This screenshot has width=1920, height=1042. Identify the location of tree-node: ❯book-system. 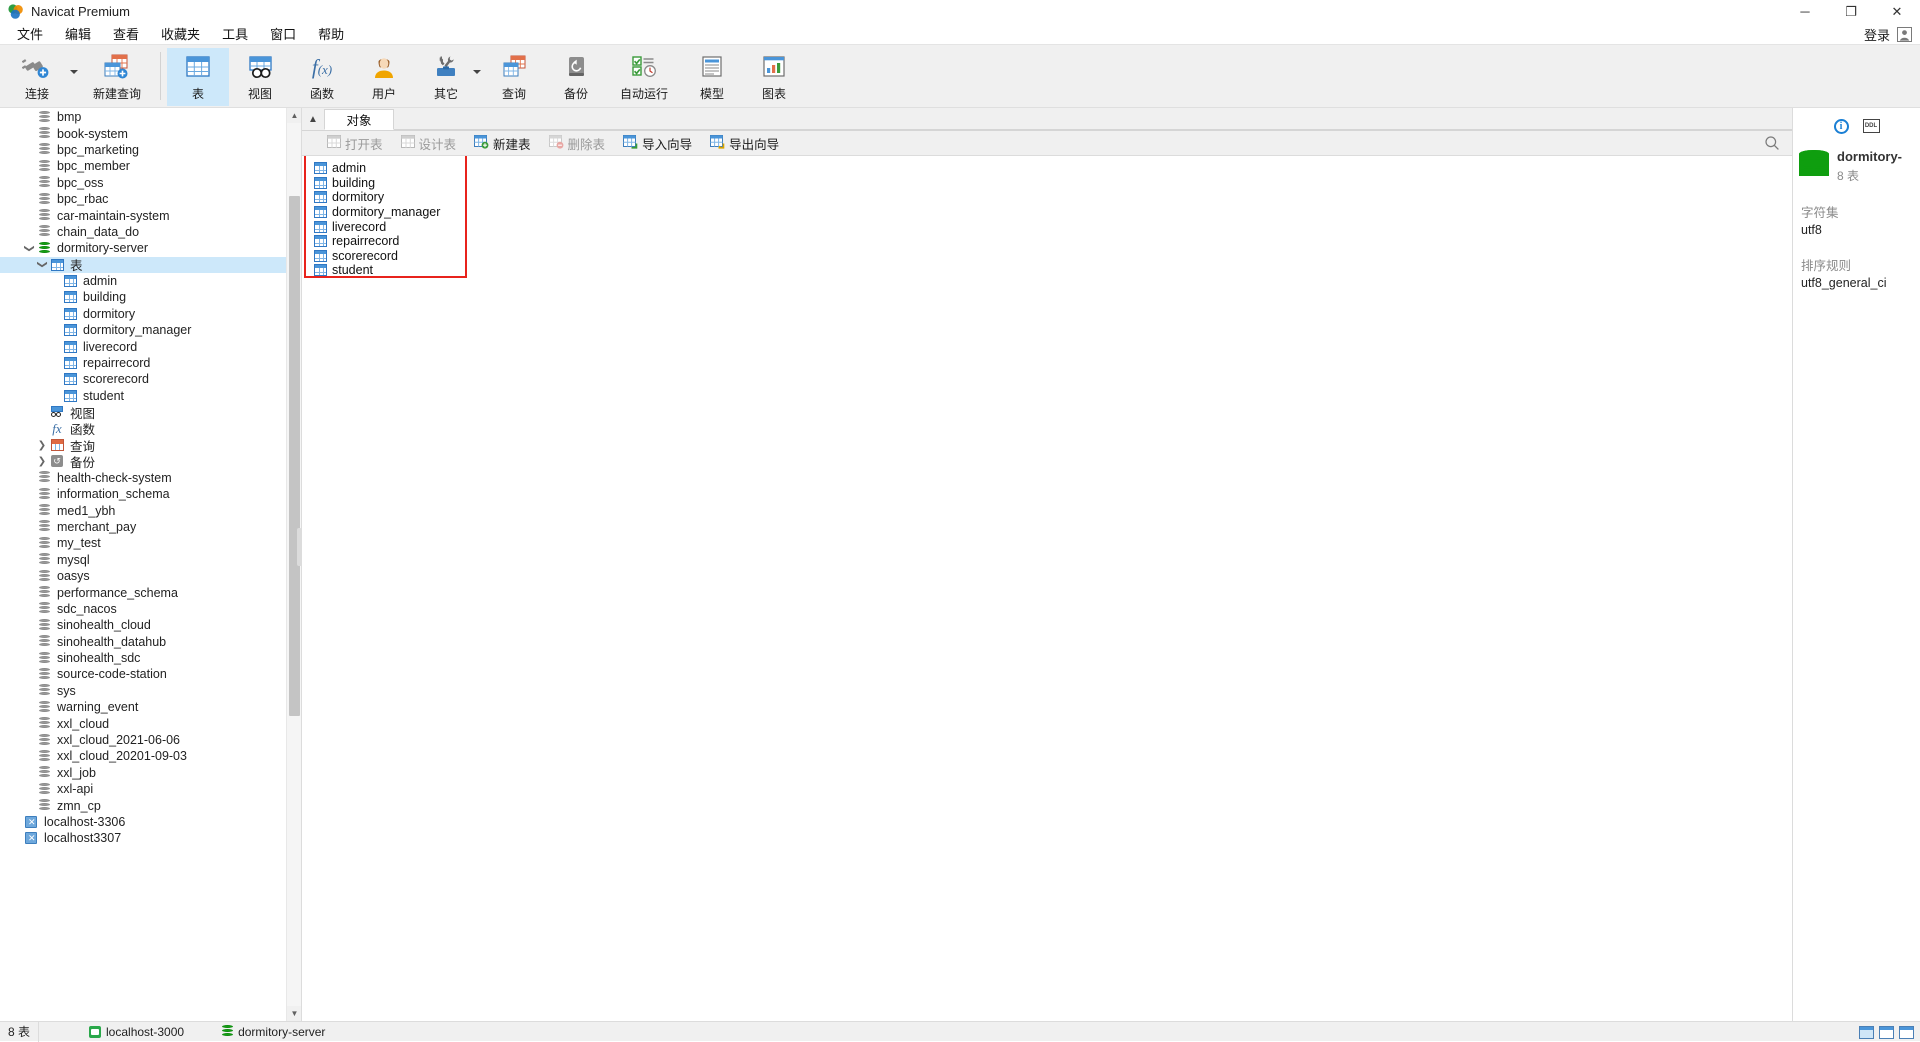
(150, 133).